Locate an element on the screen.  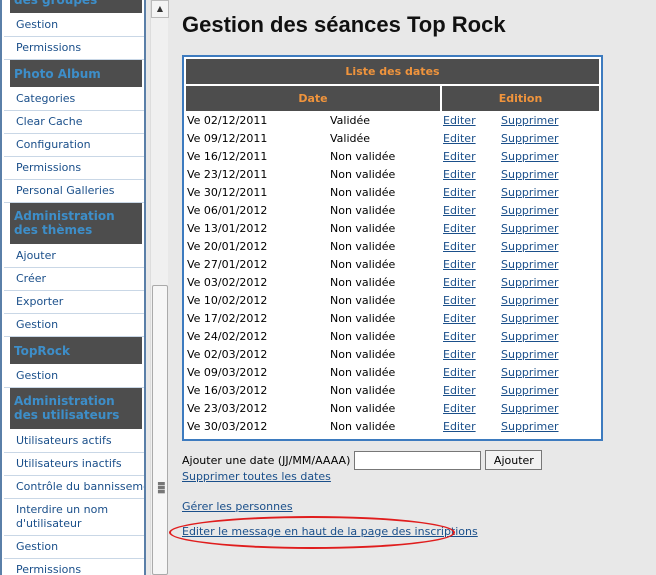
sidebar-section-header: Photo Album is located at coordinates (76, 74).